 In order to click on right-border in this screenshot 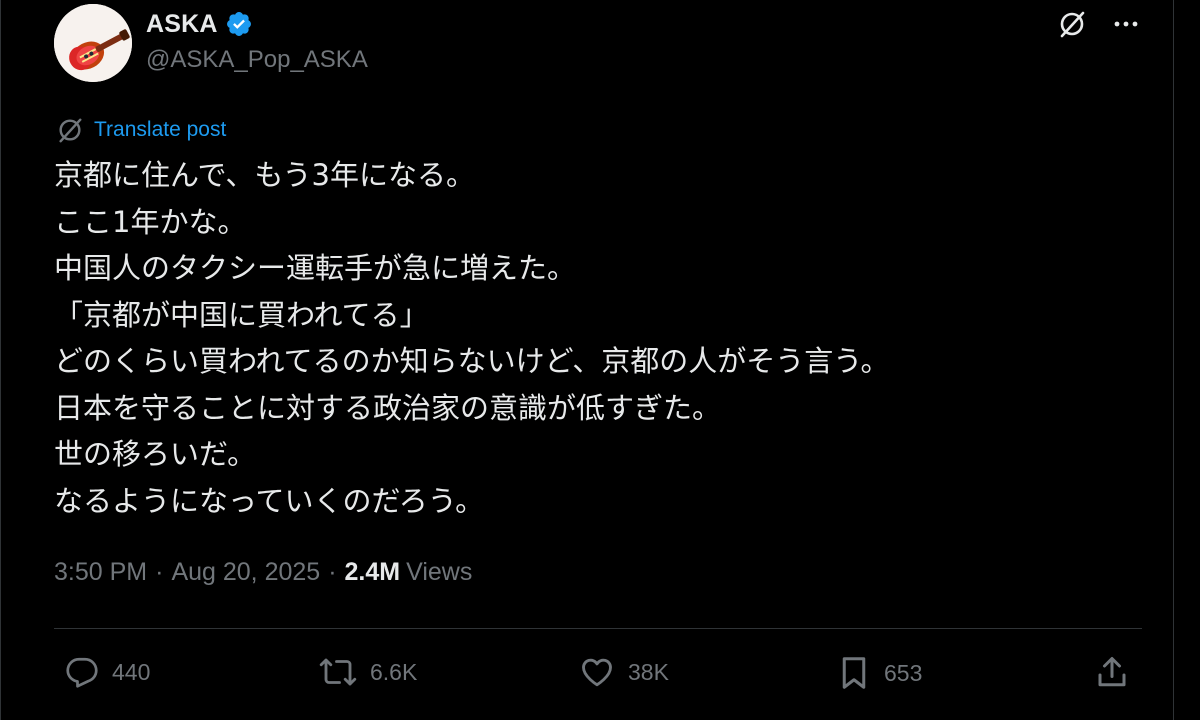, I will do `click(1173, 360)`.